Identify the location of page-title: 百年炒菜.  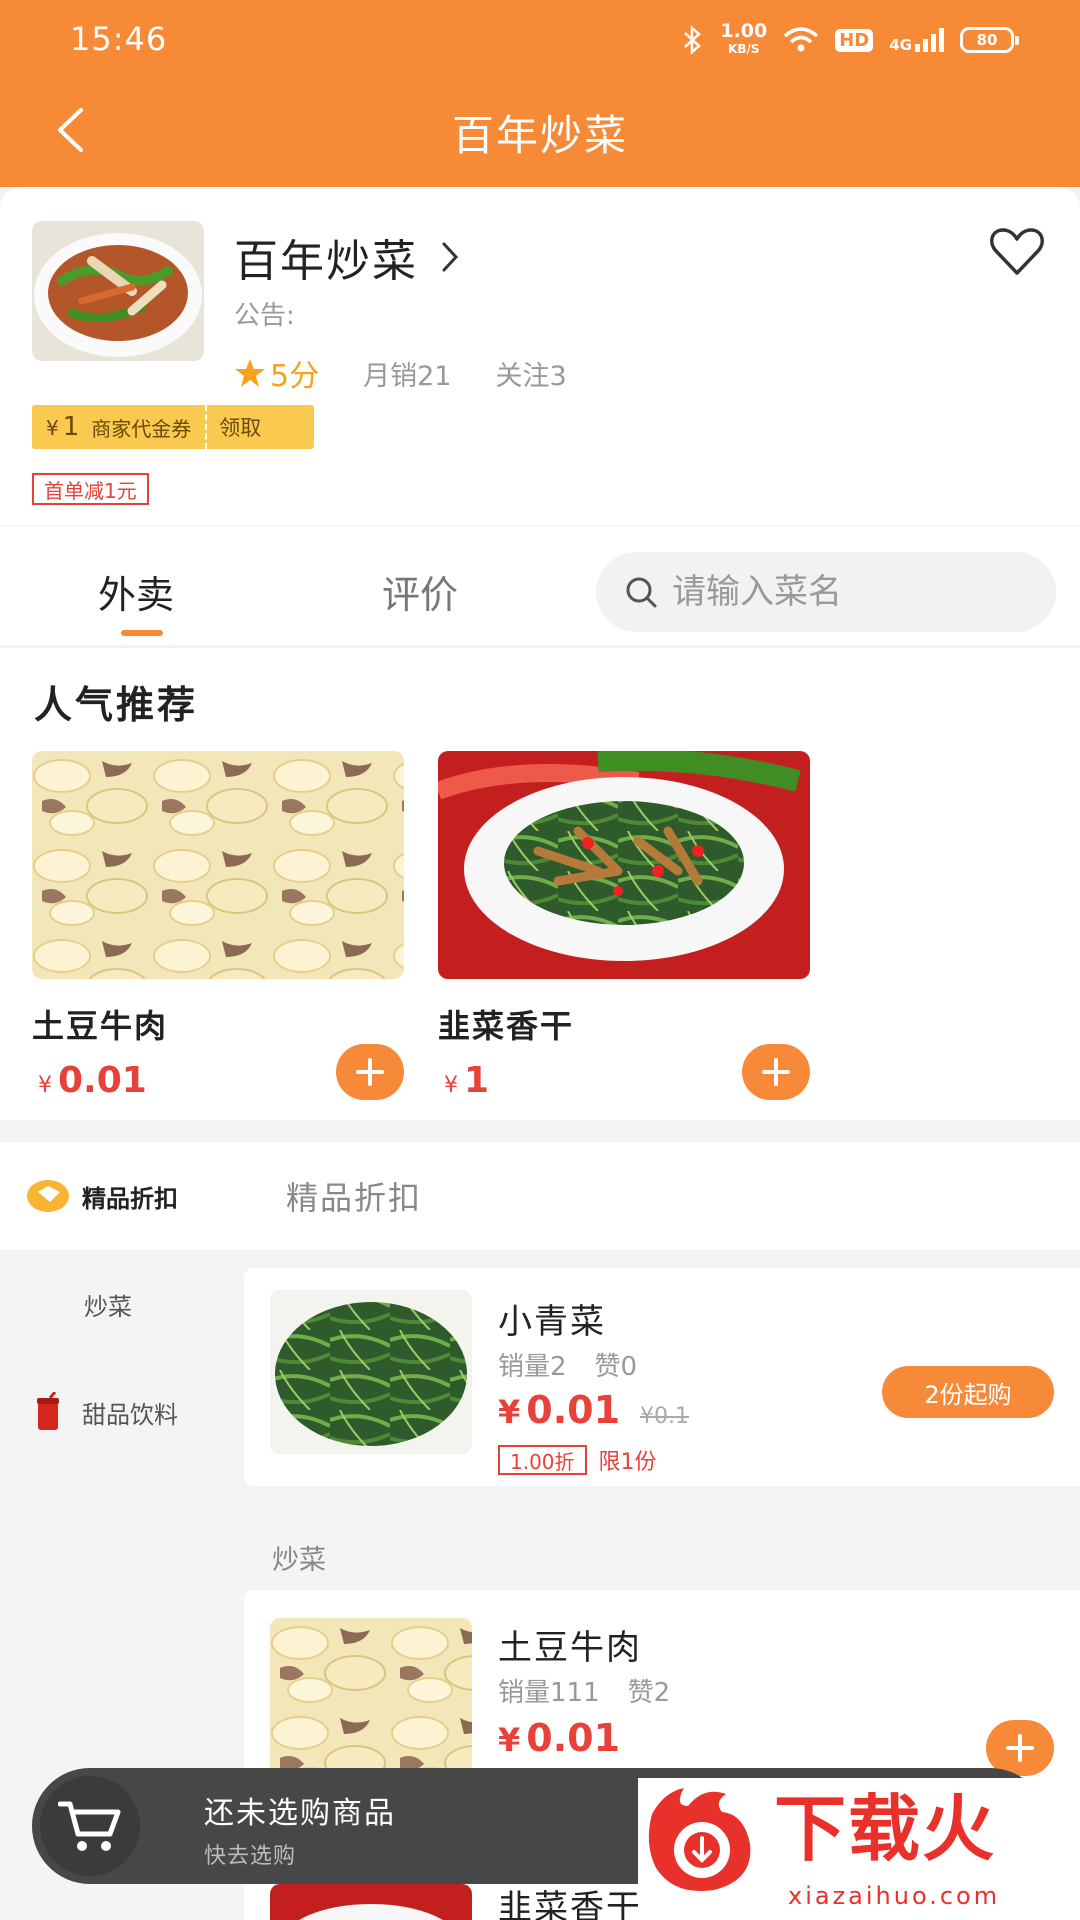
(539, 135).